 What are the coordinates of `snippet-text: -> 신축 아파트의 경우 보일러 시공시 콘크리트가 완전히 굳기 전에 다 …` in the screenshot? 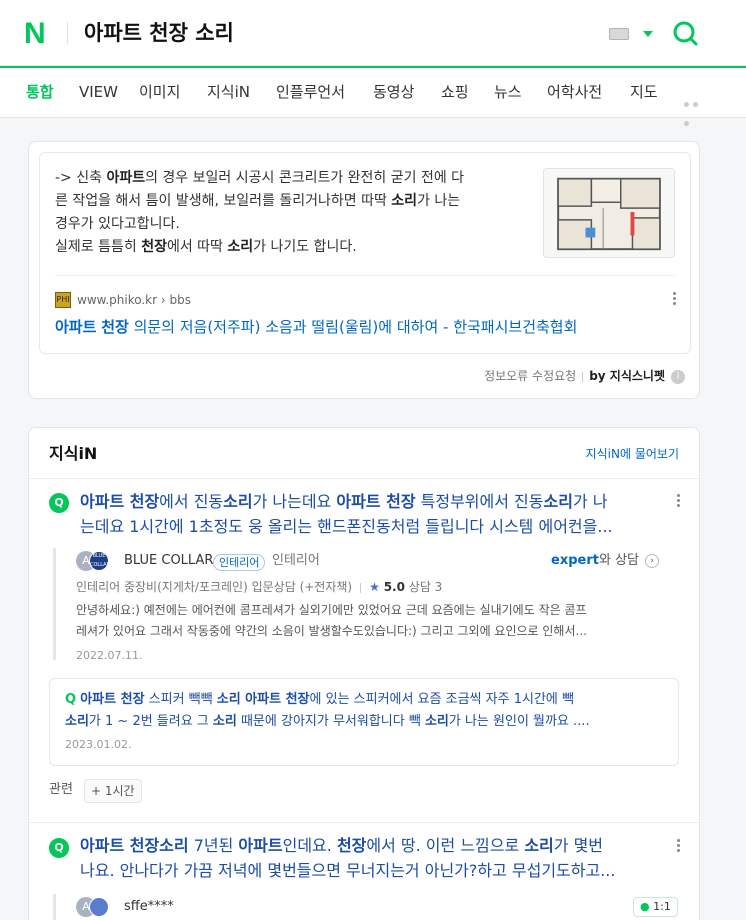 It's located at (290, 213).